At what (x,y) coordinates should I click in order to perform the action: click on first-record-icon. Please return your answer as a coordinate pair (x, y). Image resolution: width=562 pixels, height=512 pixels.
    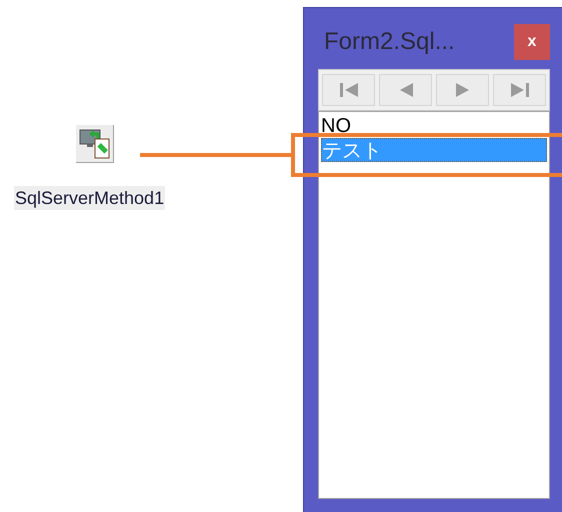
    Looking at the image, I should click on (349, 90).